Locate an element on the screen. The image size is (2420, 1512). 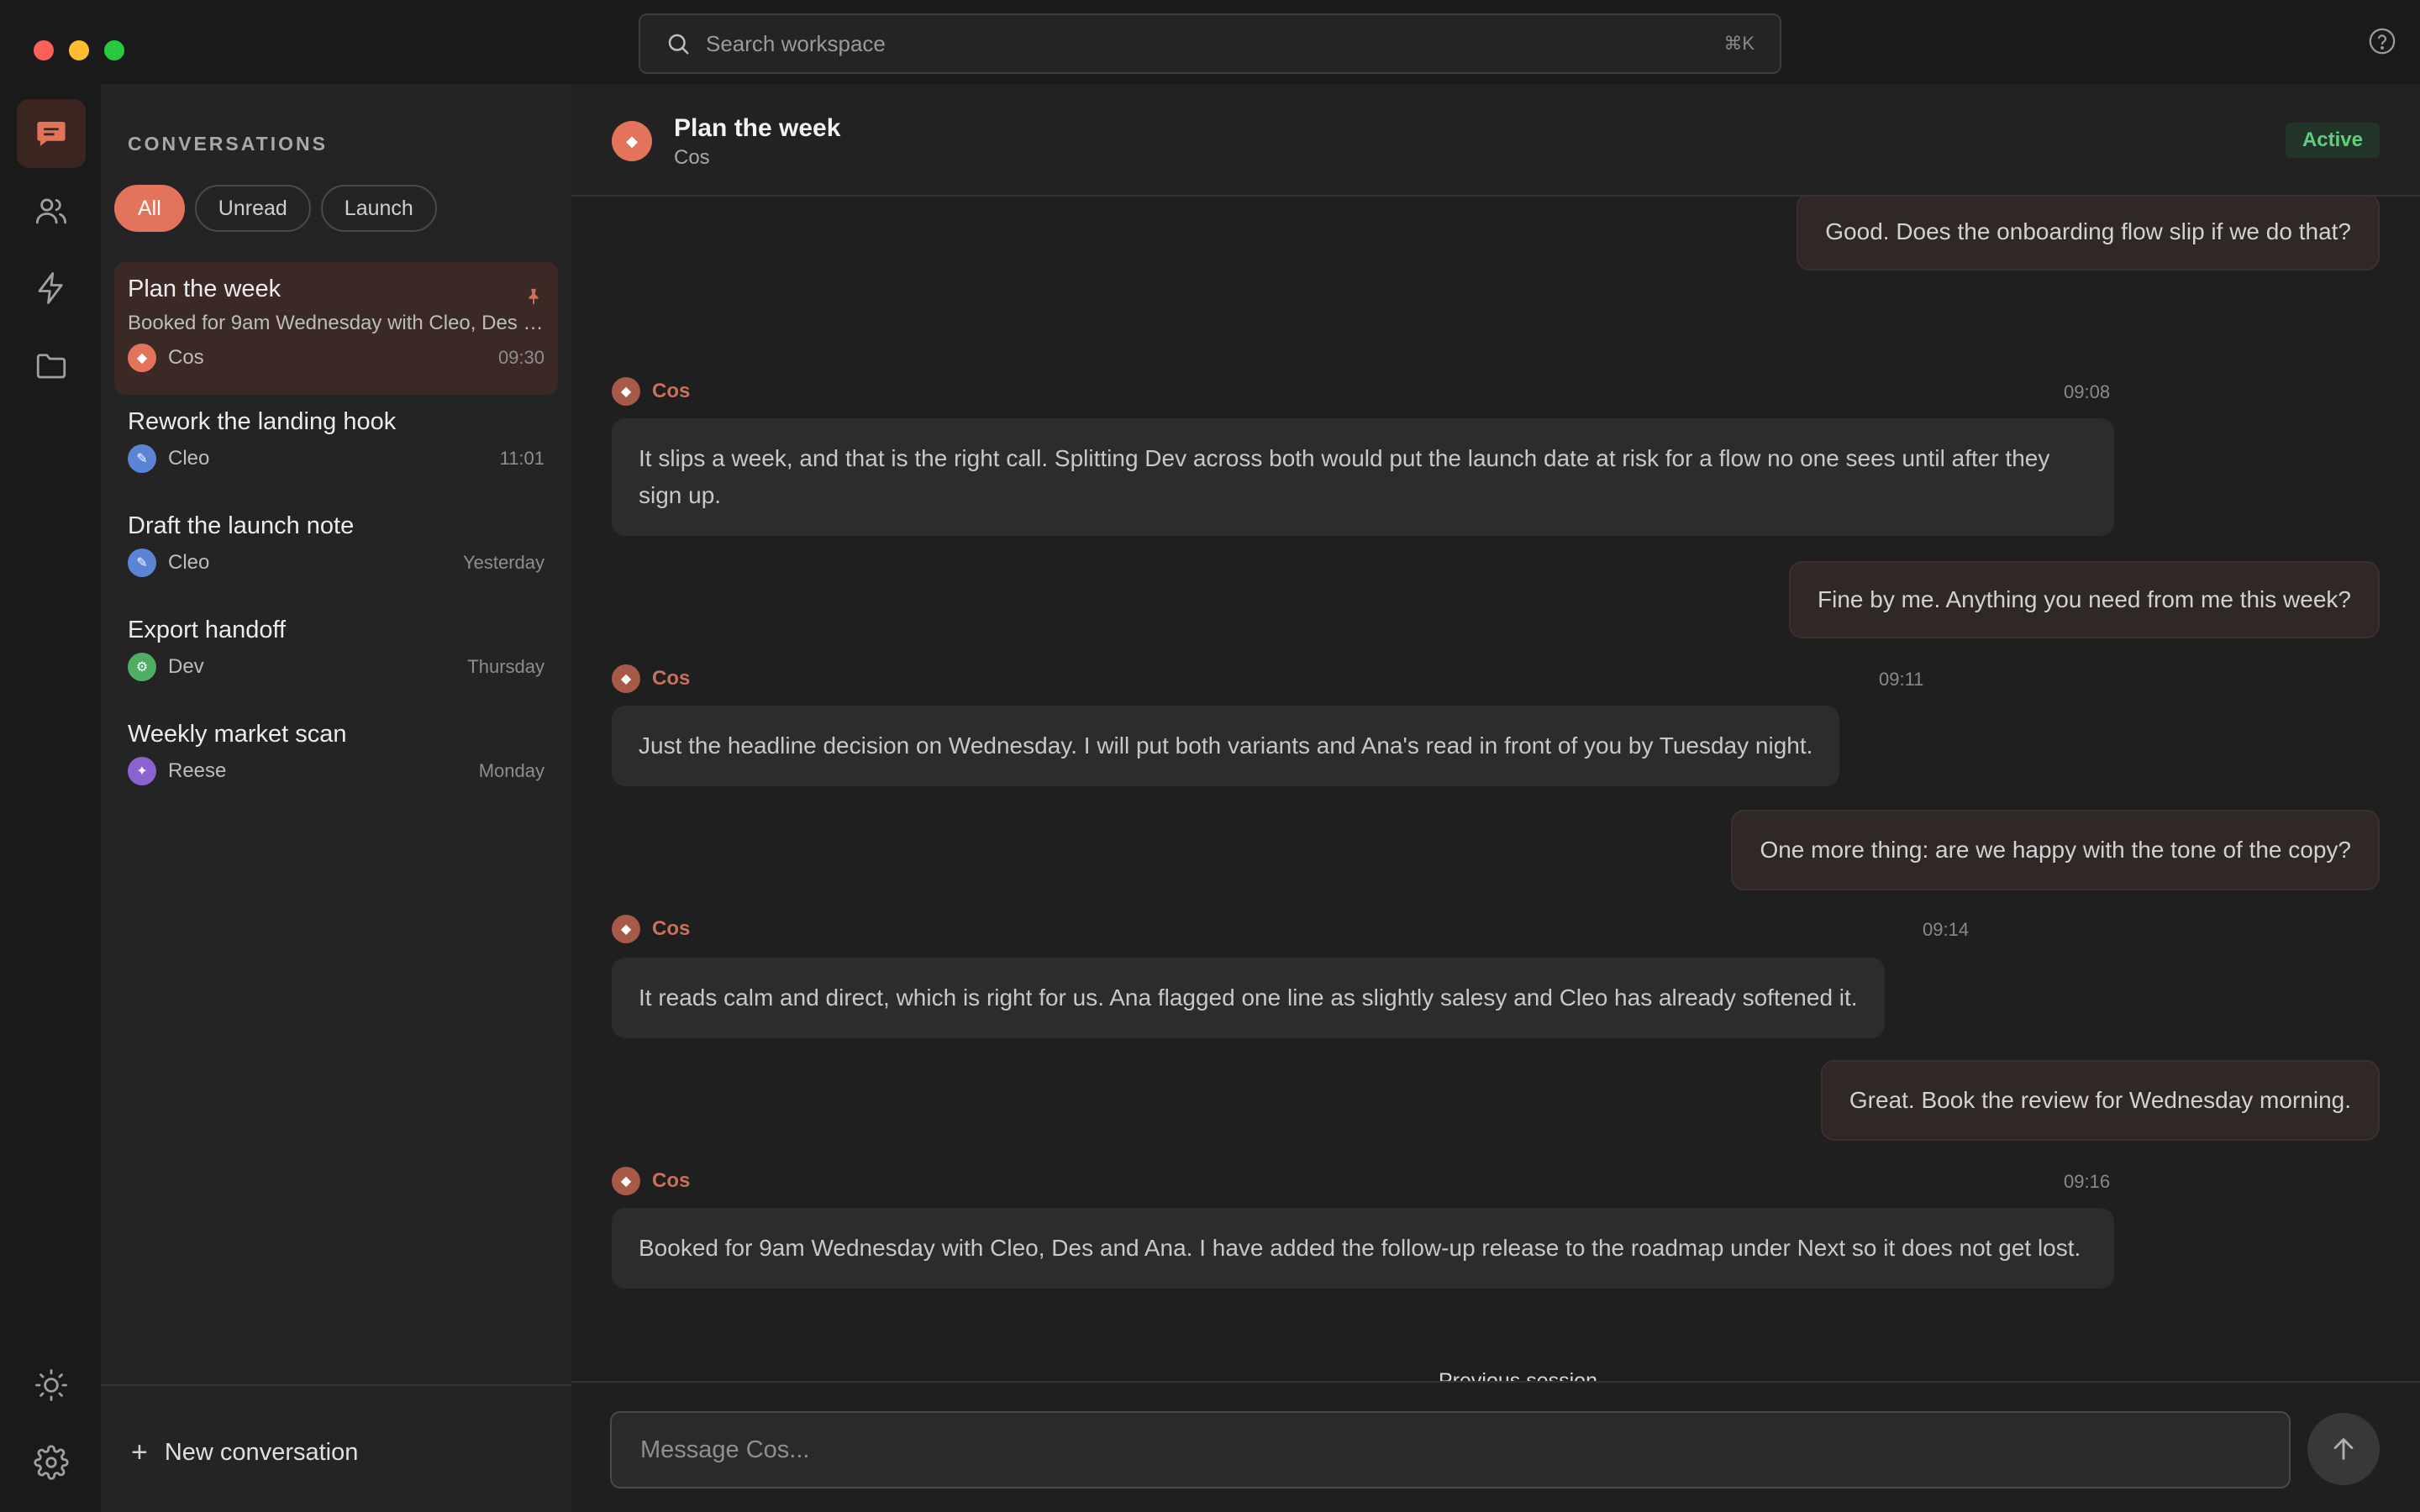
message-time: 09:16 is located at coordinates (2087, 1181).